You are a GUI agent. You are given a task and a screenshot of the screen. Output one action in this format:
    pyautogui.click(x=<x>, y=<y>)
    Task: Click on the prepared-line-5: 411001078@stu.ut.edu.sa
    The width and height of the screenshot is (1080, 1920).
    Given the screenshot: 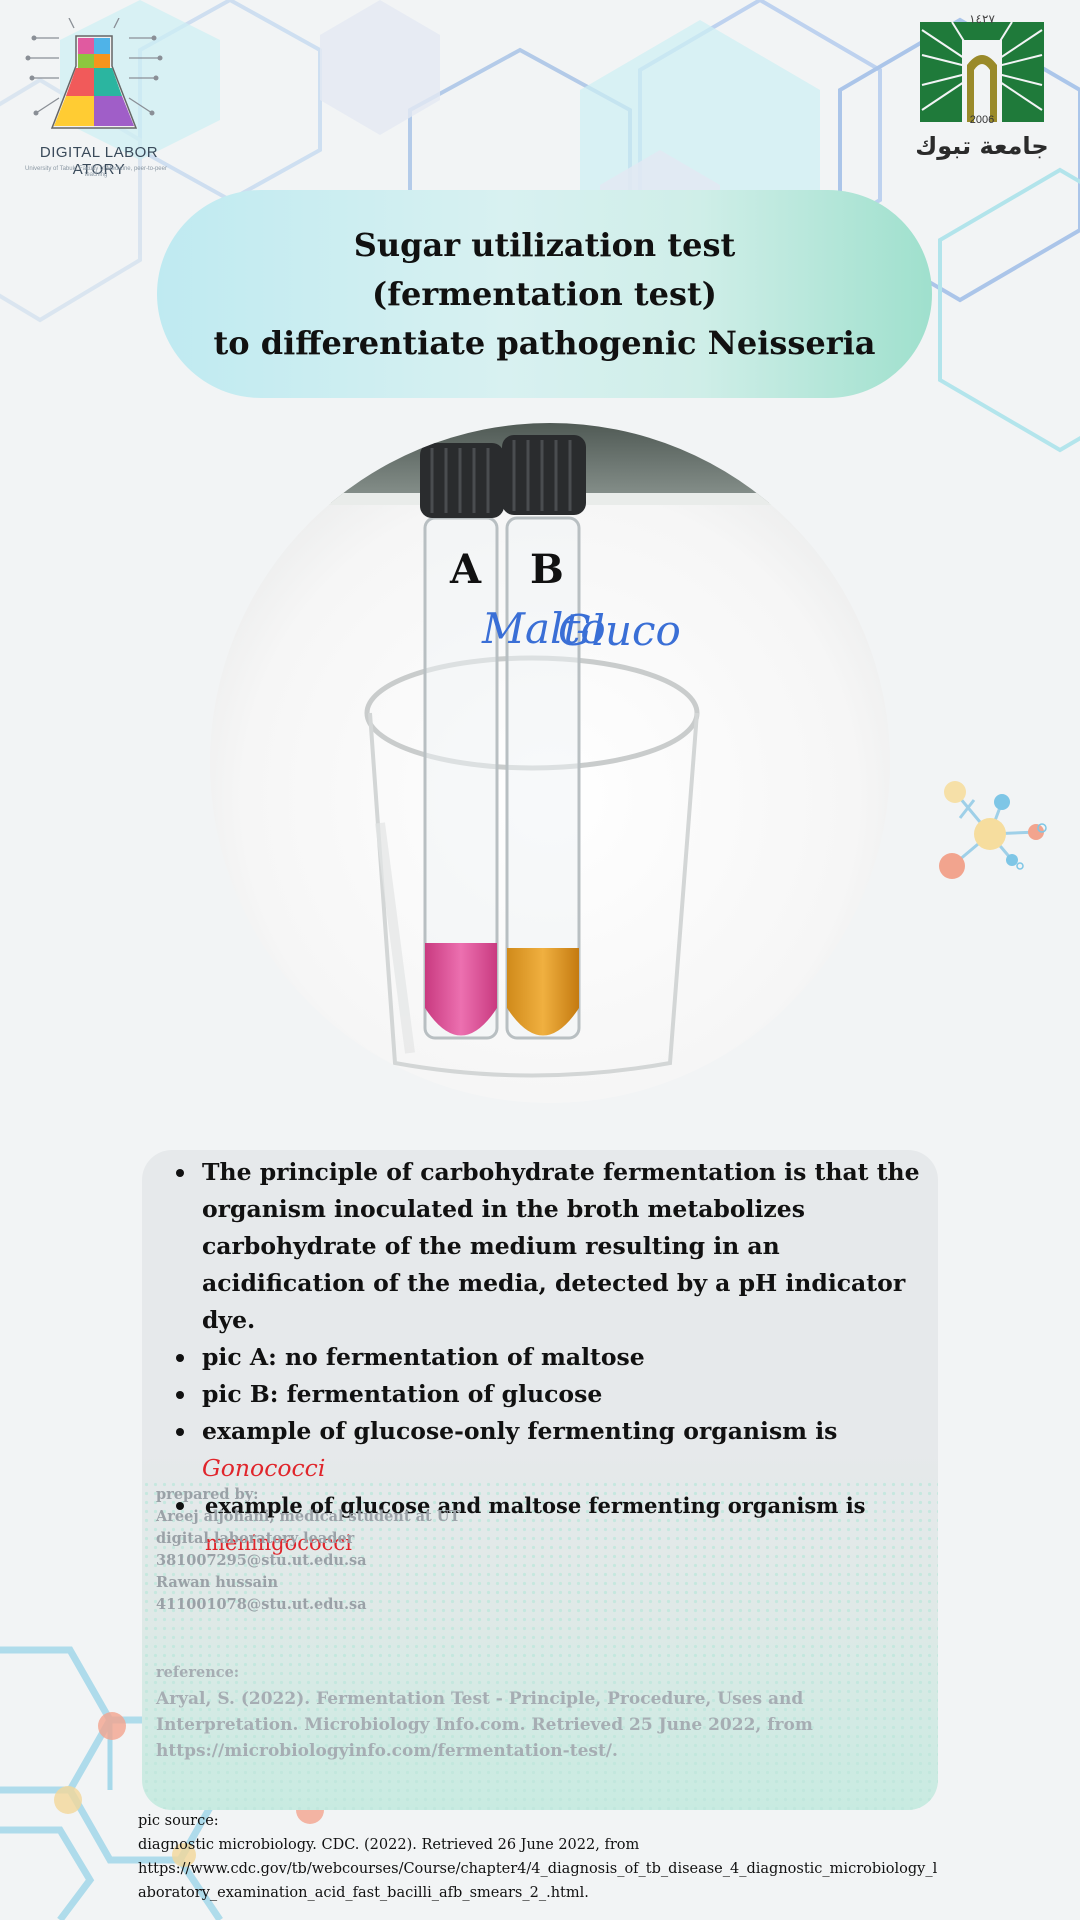 What is the action you would take?
    pyautogui.click(x=261, y=1604)
    